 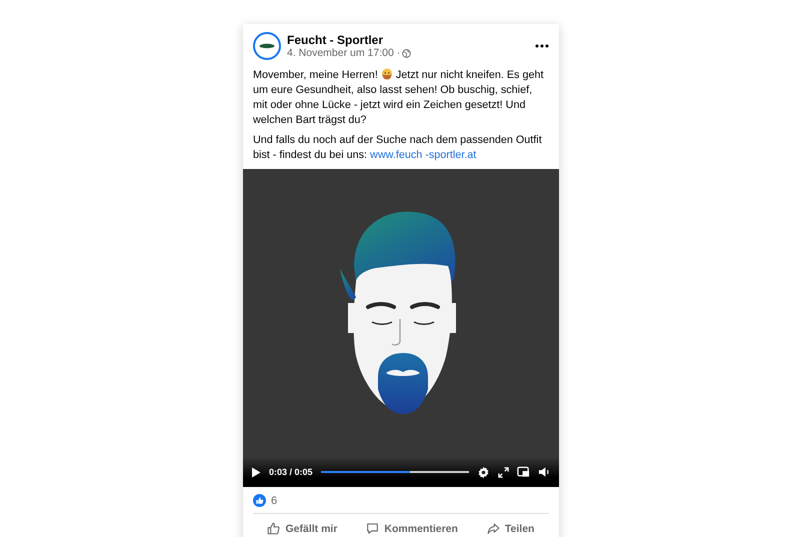 I want to click on comment-button: Kommentieren, so click(x=412, y=528).